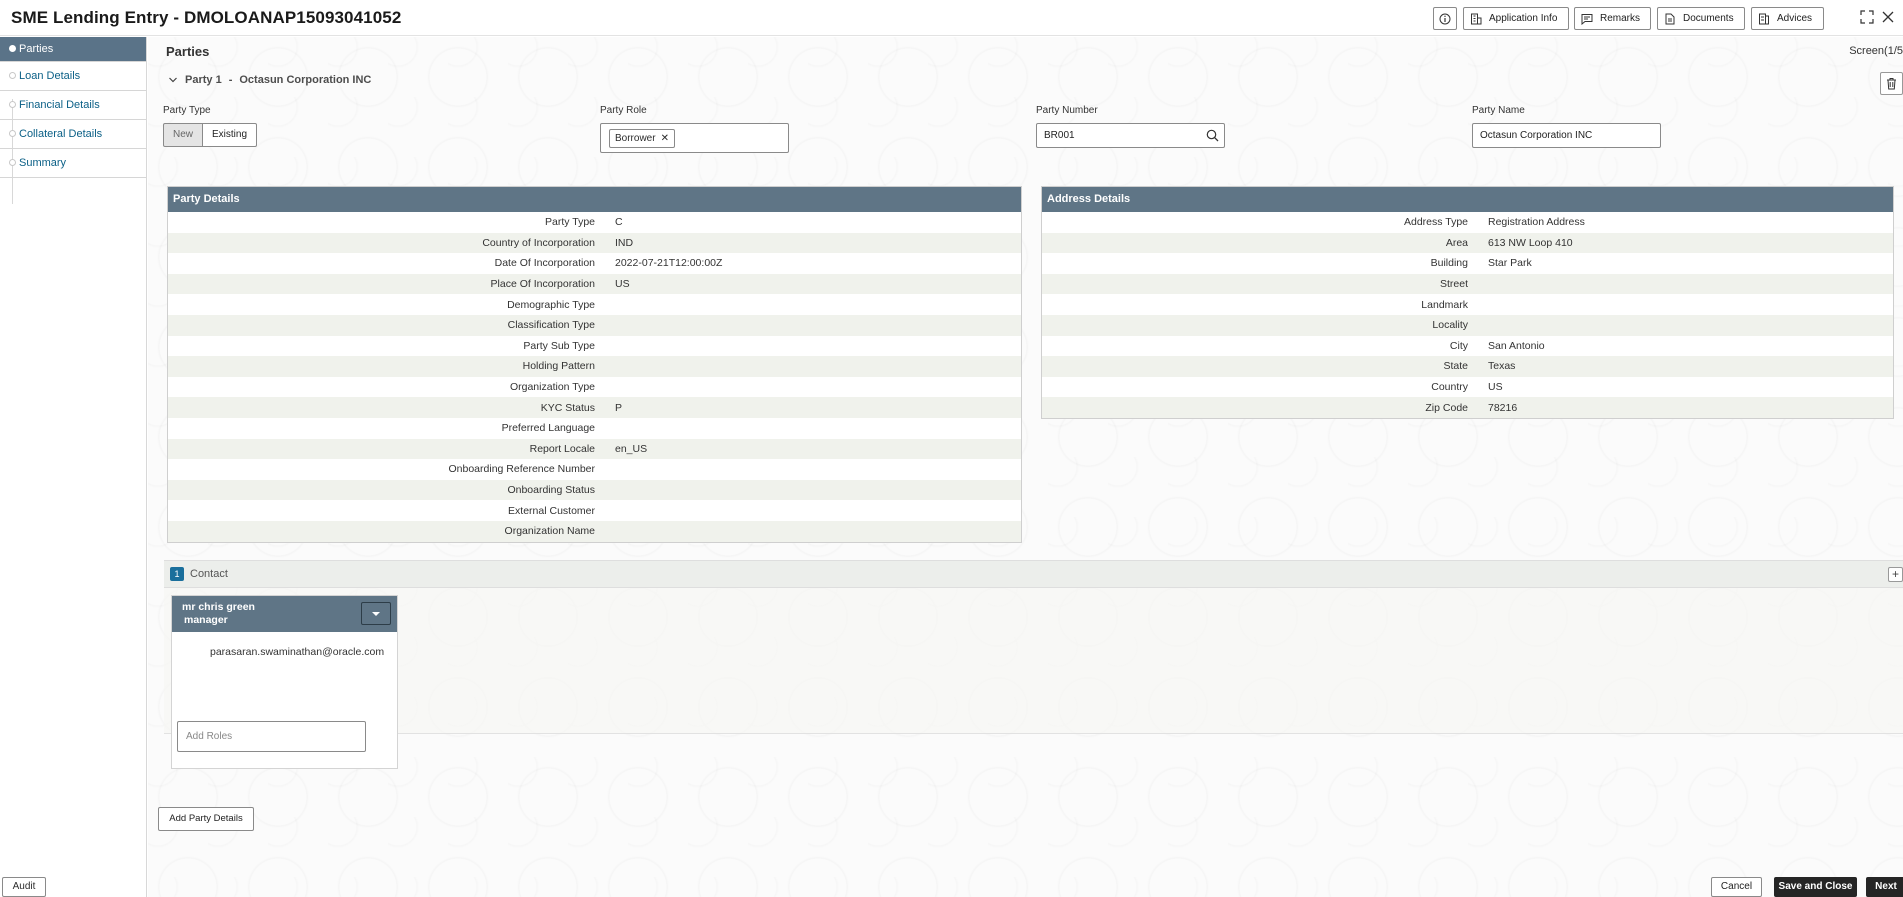 The image size is (1903, 897). Describe the element at coordinates (177, 574) in the screenshot. I see `contact-count-badge: 1` at that location.